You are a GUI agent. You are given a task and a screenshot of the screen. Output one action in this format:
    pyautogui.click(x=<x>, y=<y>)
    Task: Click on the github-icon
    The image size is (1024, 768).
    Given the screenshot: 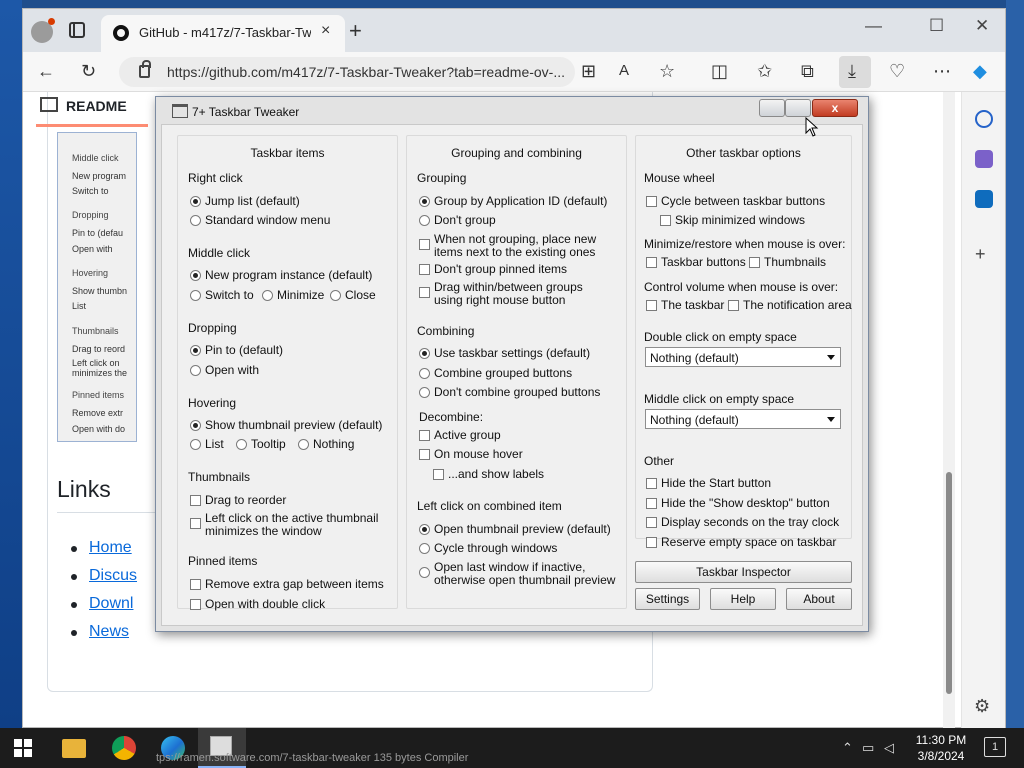 What is the action you would take?
    pyautogui.click(x=121, y=33)
    